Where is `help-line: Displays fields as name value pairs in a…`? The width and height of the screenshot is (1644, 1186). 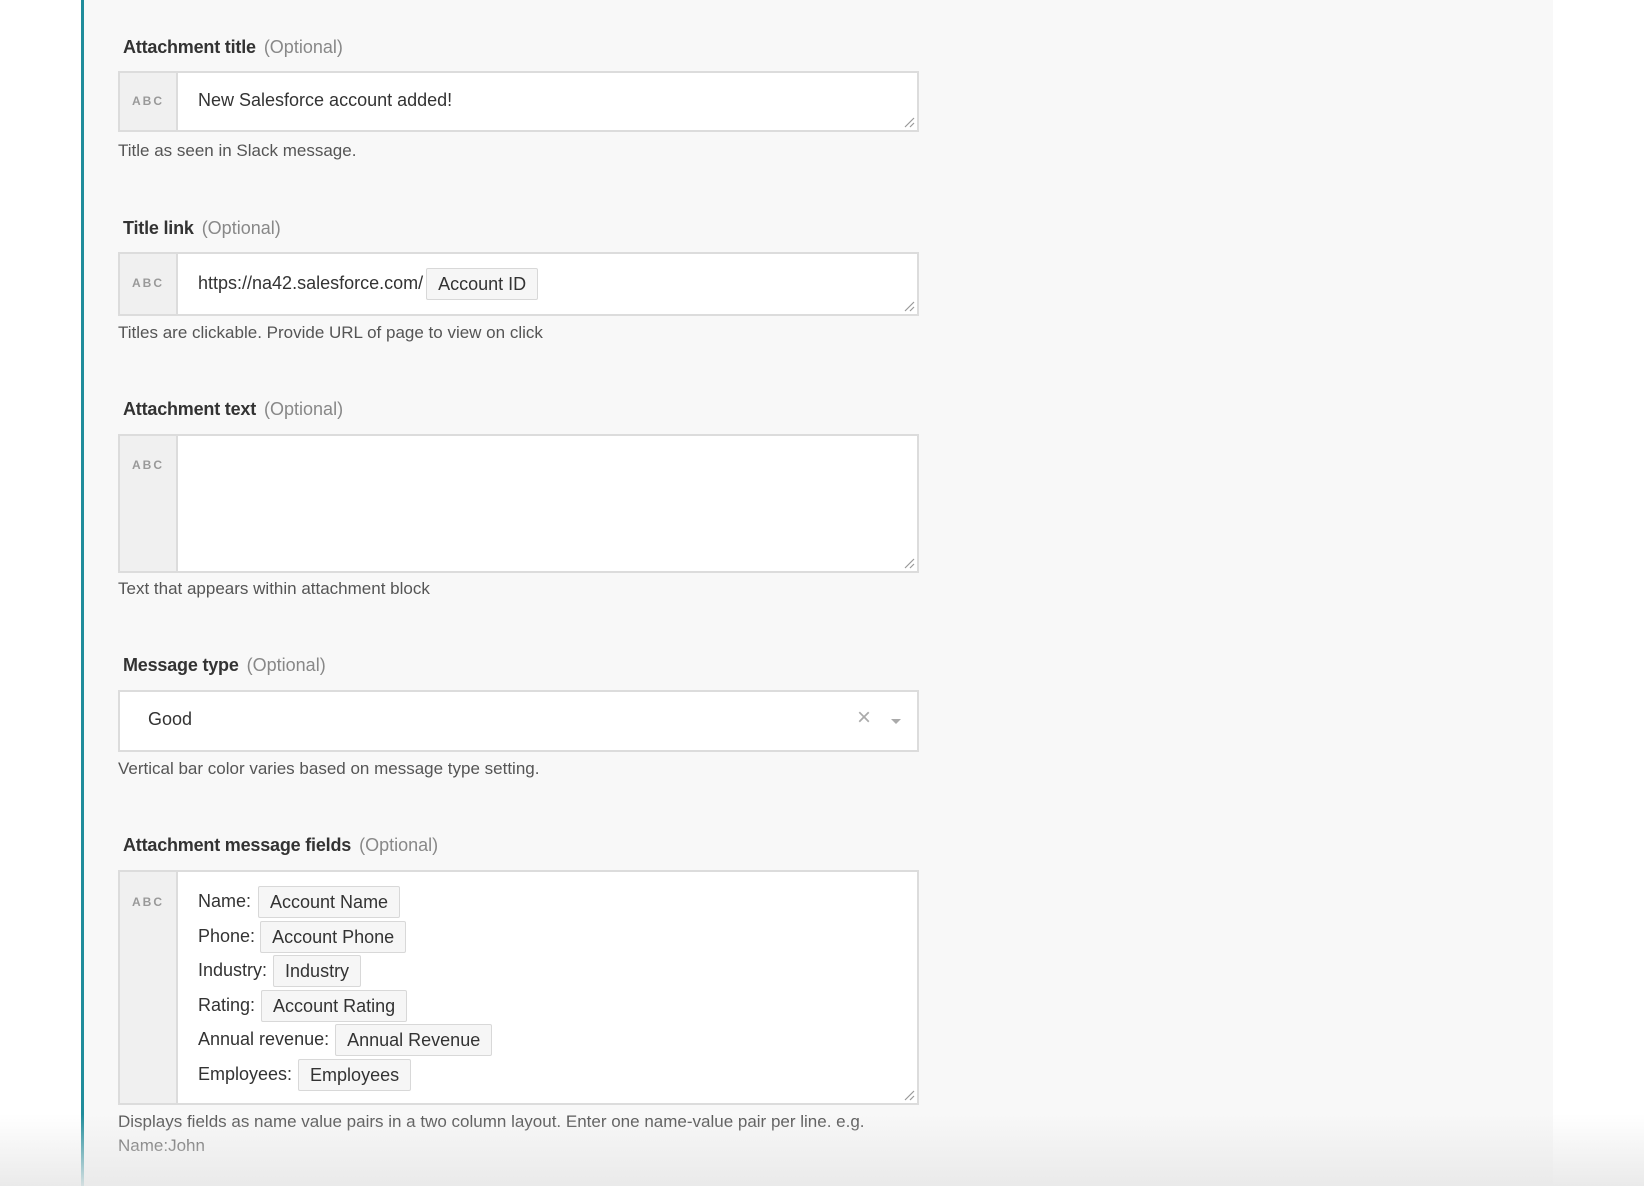 help-line: Displays fields as name value pairs in a… is located at coordinates (491, 1121).